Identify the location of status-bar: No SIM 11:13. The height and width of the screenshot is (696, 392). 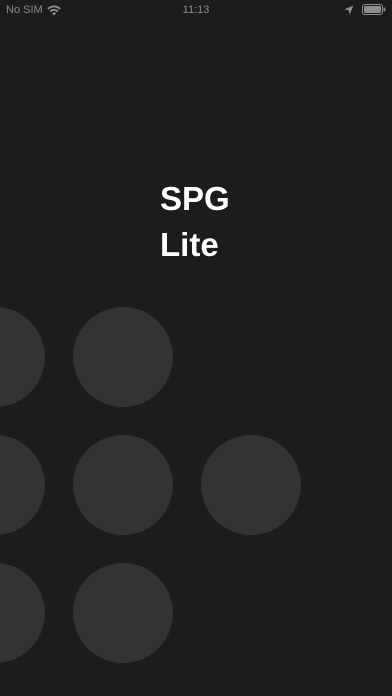
(196, 10).